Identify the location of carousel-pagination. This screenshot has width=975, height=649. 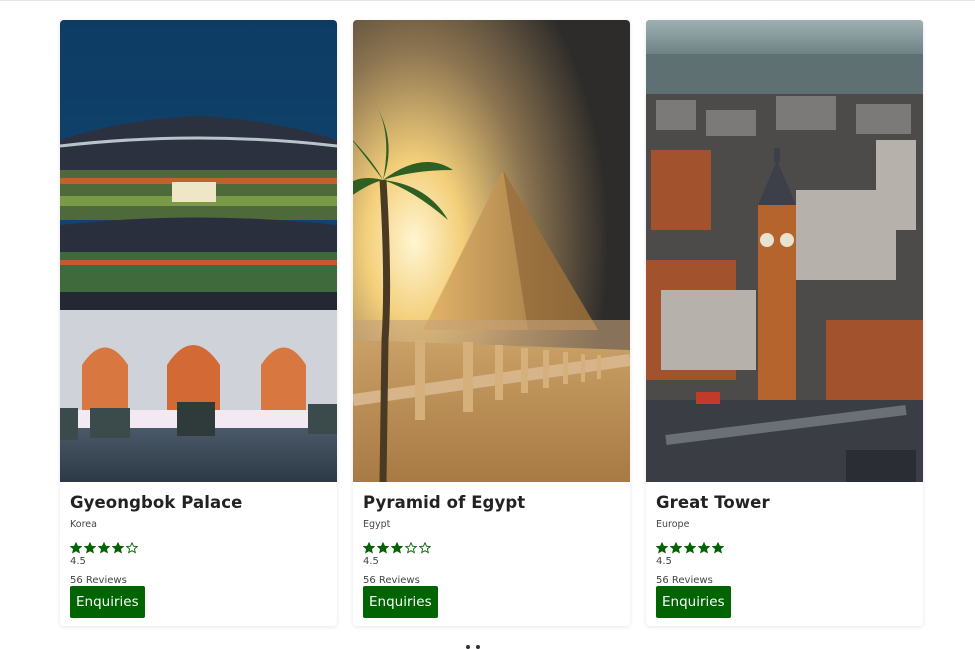
(473, 647).